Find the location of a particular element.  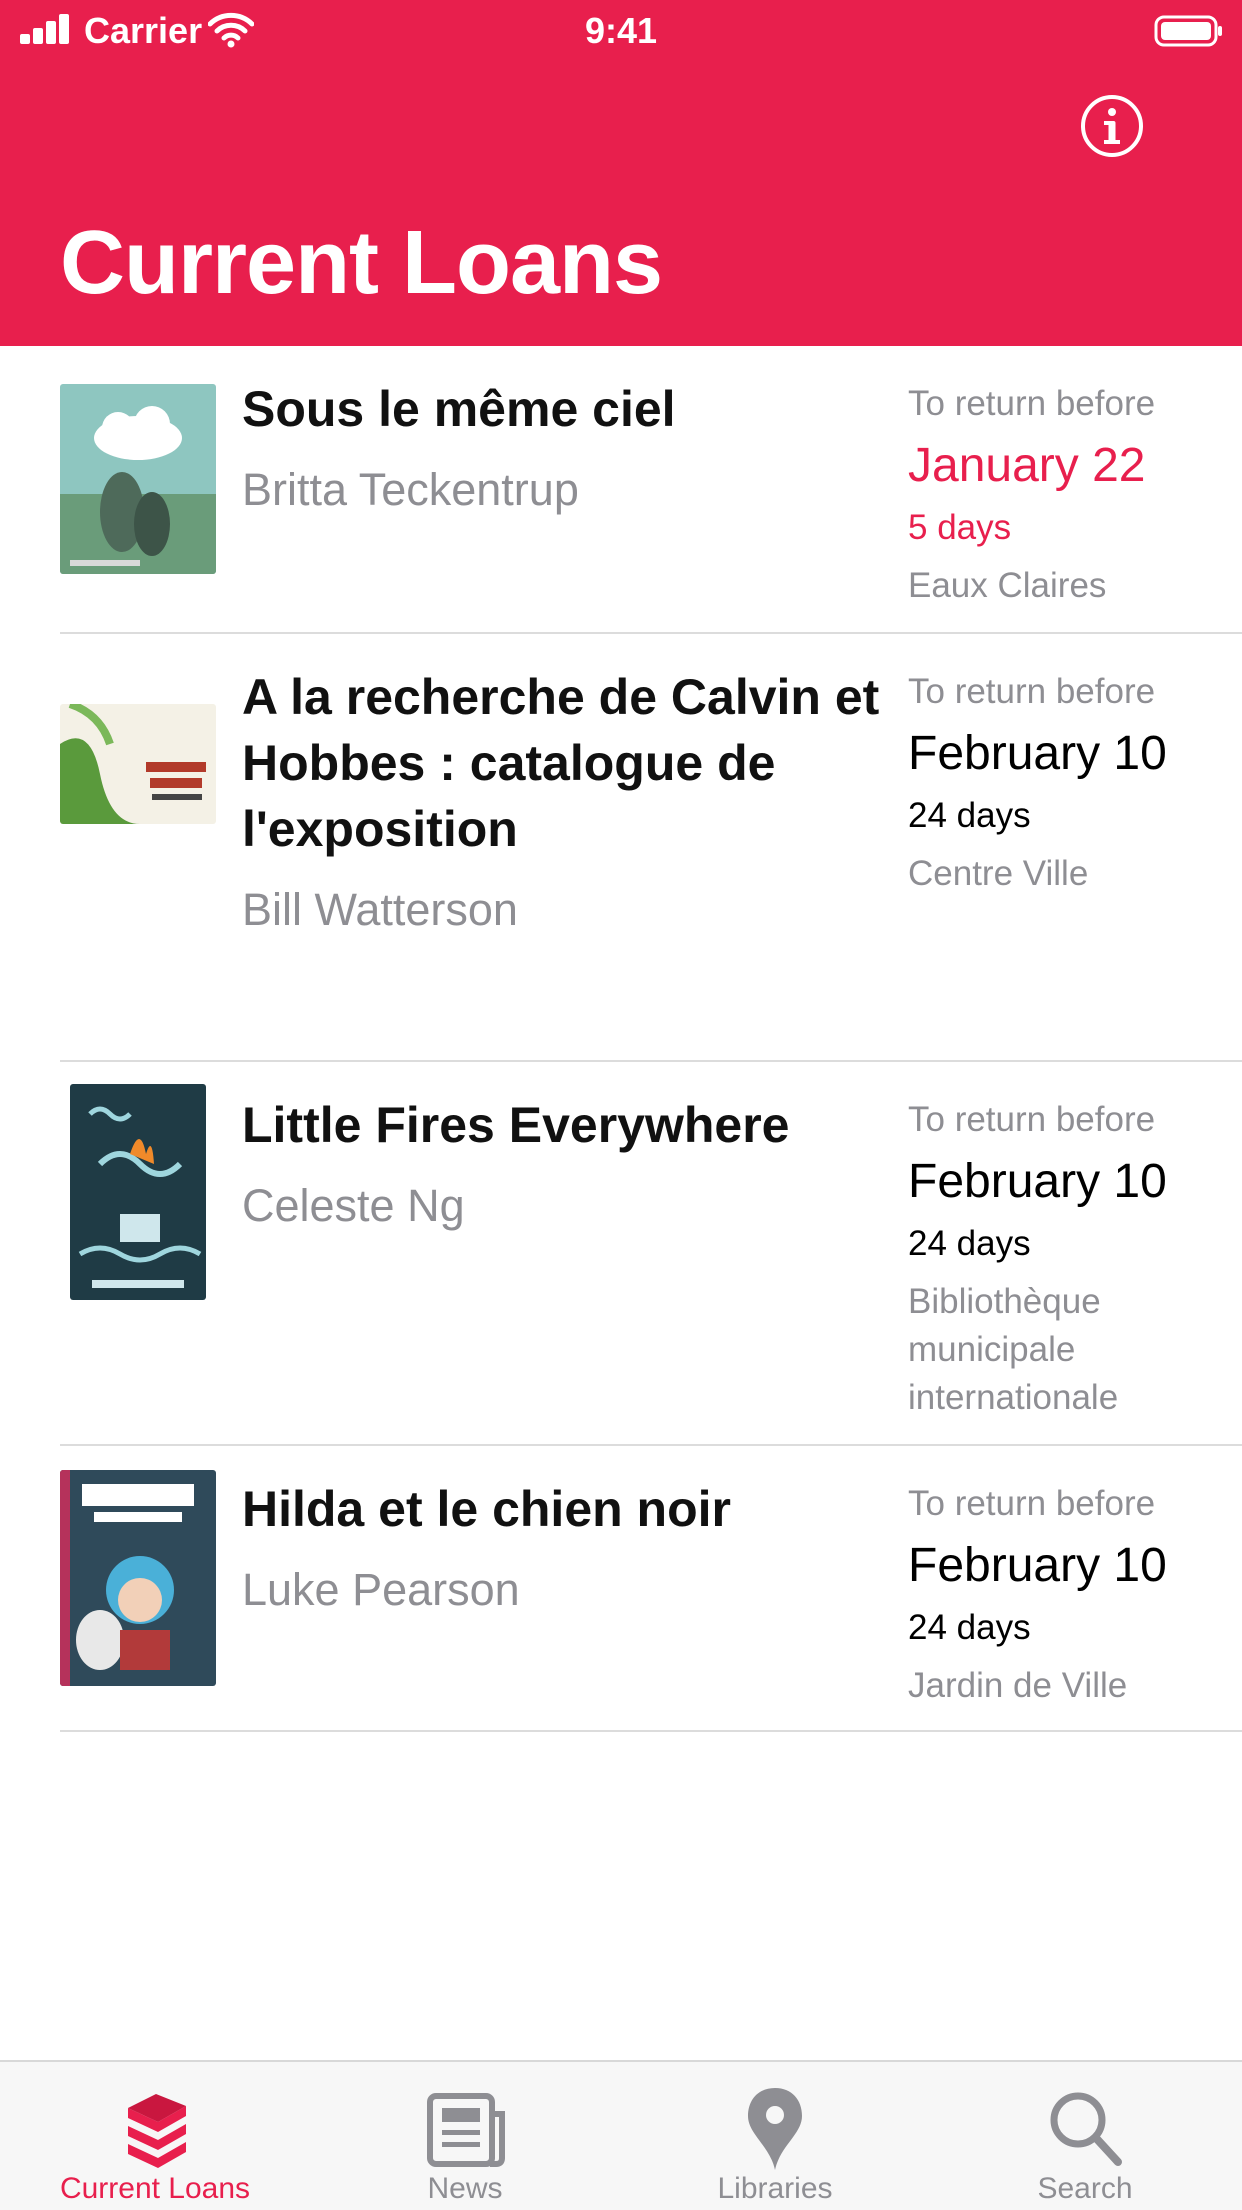

tab-label: Current Loans is located at coordinates (155, 2188).